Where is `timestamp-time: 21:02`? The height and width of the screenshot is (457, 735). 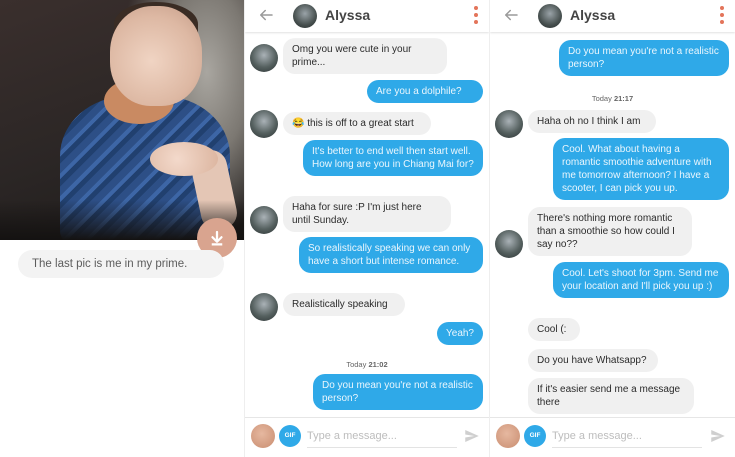
timestamp-time: 21:02 is located at coordinates (378, 364).